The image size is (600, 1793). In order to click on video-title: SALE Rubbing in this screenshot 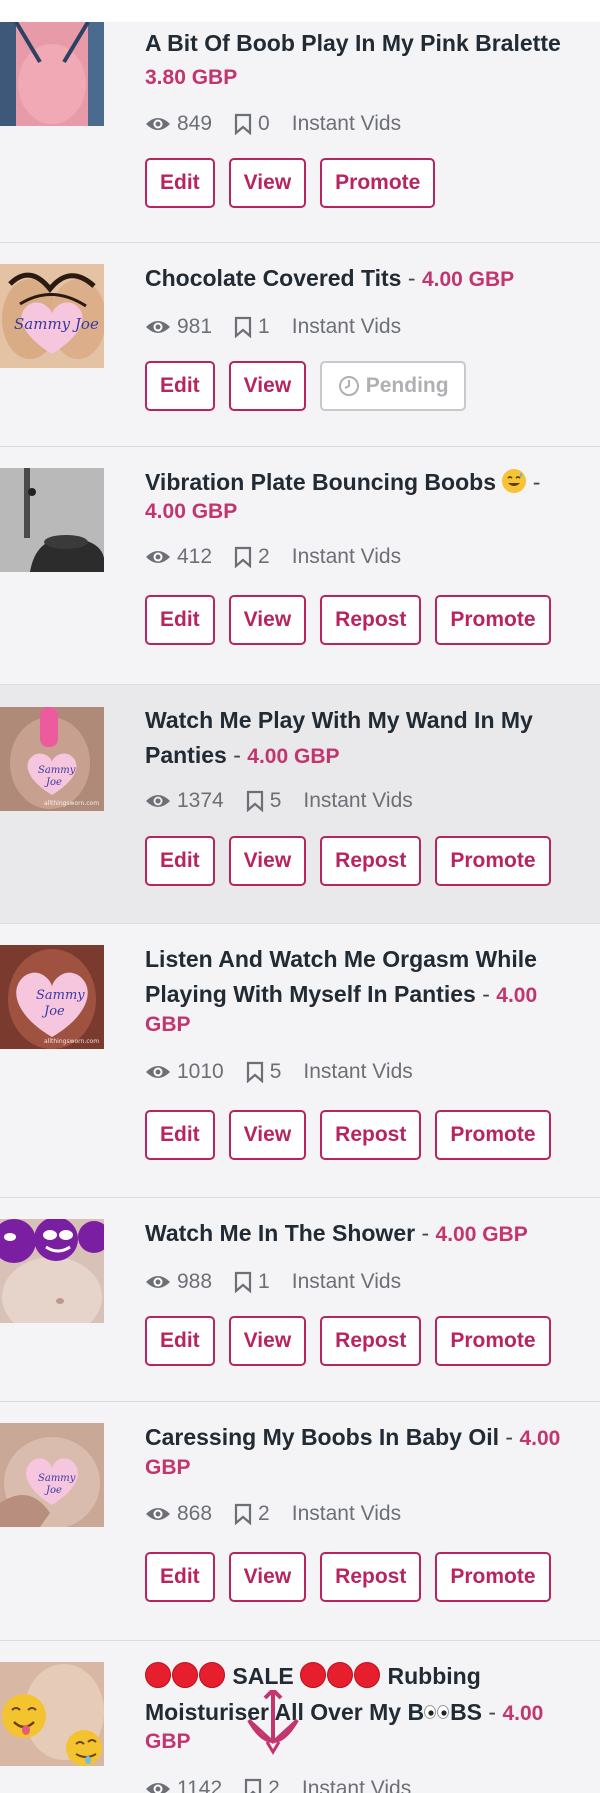, I will do `click(313, 1676)`.